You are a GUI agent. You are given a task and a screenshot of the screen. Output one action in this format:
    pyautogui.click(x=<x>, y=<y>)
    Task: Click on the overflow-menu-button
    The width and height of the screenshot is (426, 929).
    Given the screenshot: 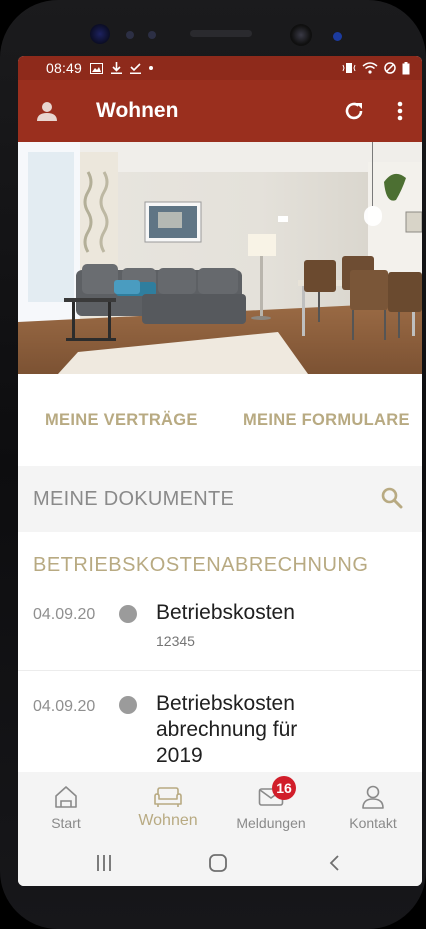 What is the action you would take?
    pyautogui.click(x=400, y=111)
    